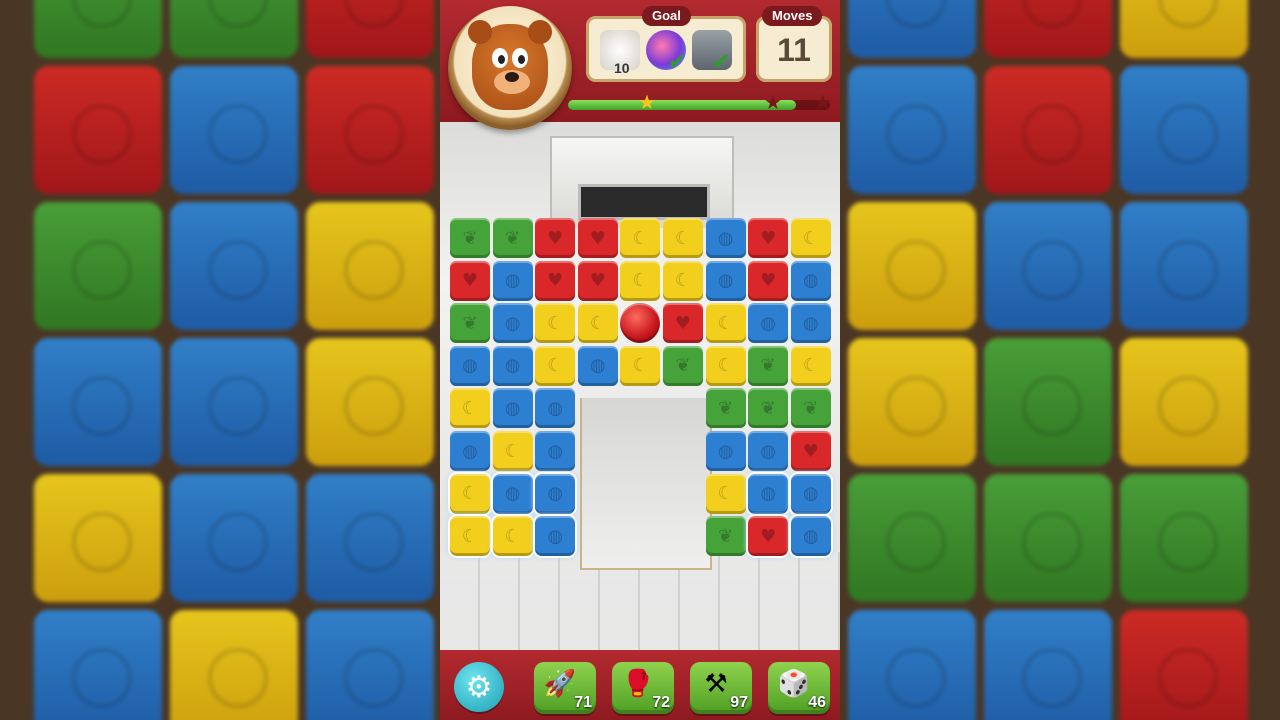 The image size is (1280, 720). I want to click on score-progress-bar: ★ ★ ★, so click(700, 102).